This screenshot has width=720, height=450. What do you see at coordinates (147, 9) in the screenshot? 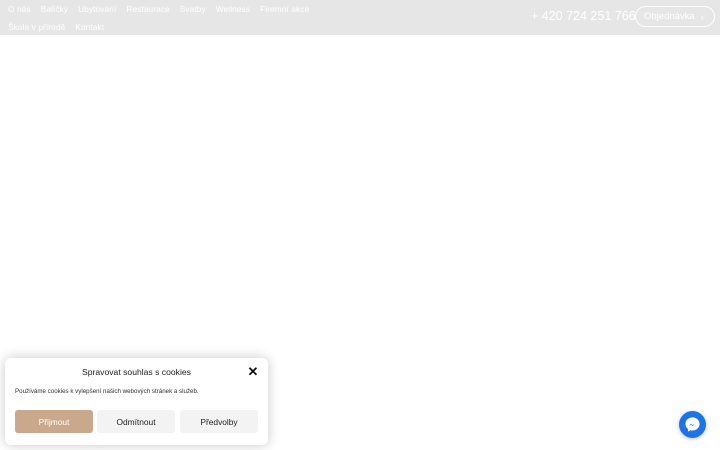
I see `nav-item-restaurace: Restaurace` at bounding box center [147, 9].